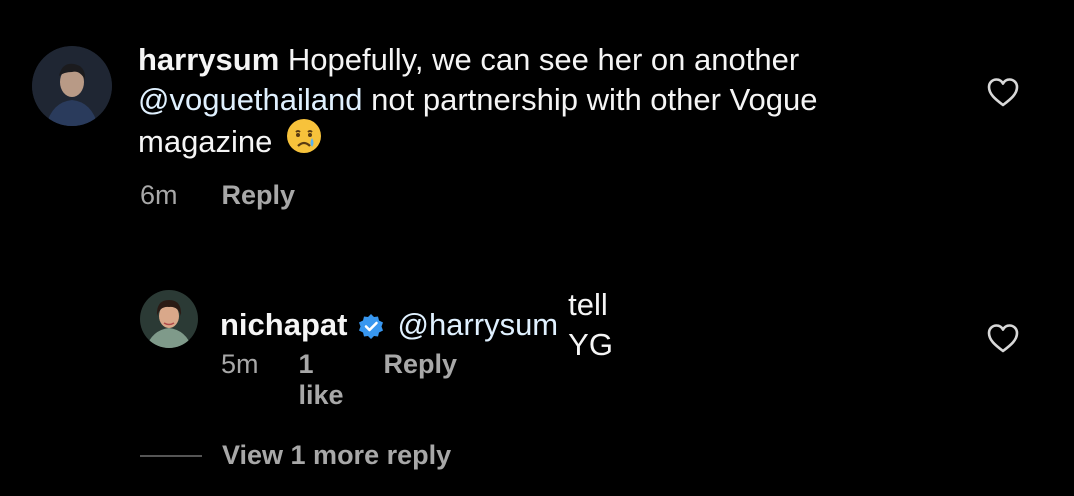 Image resolution: width=1074 pixels, height=496 pixels. Describe the element at coordinates (371, 325) in the screenshot. I see `verified-badge-icon` at that location.